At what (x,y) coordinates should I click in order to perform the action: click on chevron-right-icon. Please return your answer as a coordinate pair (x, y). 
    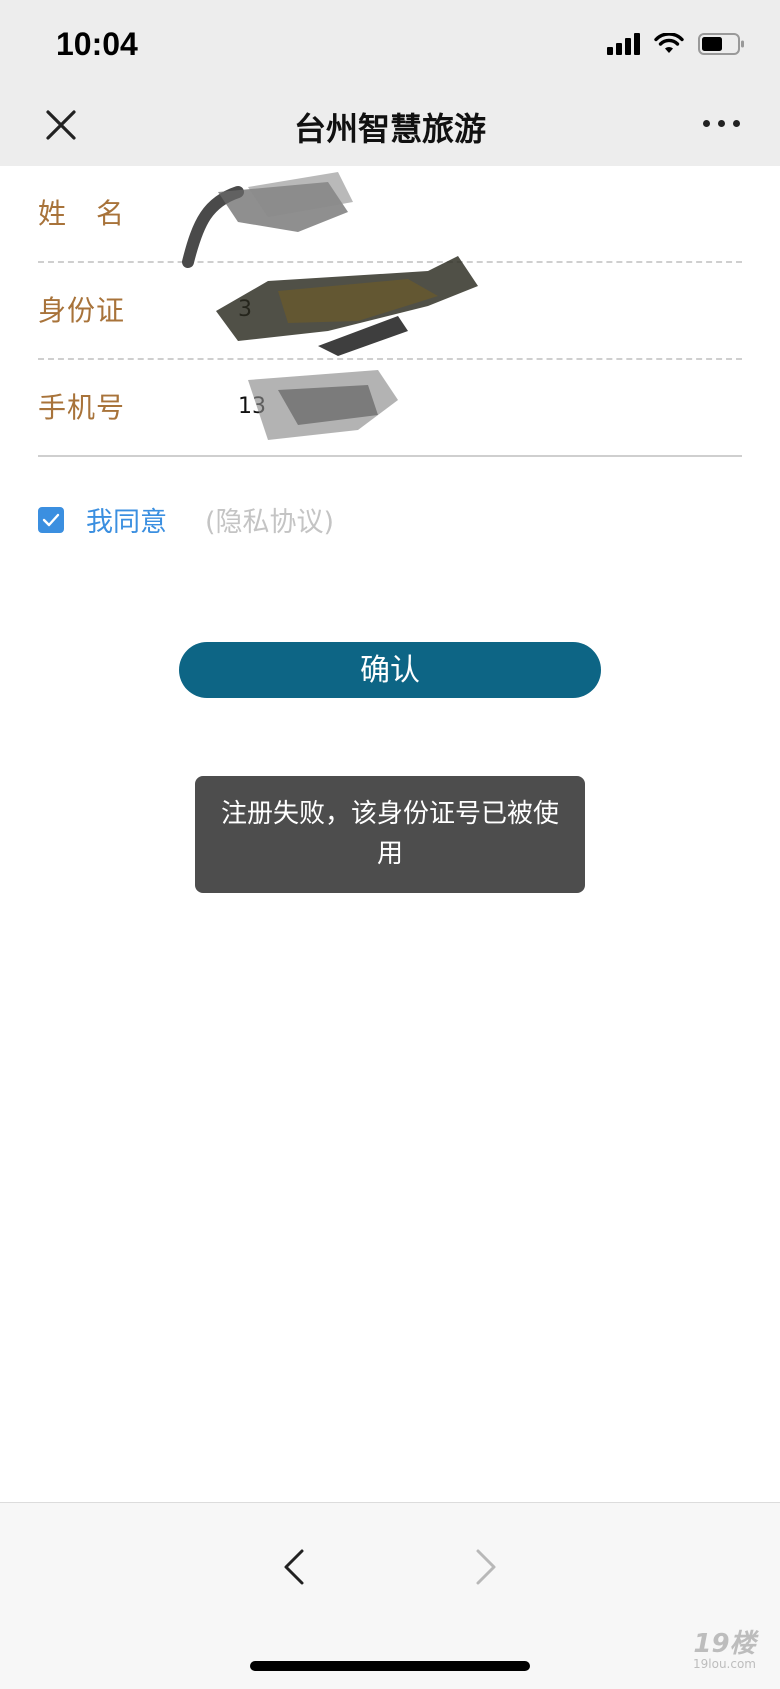
    Looking at the image, I should click on (486, 1567).